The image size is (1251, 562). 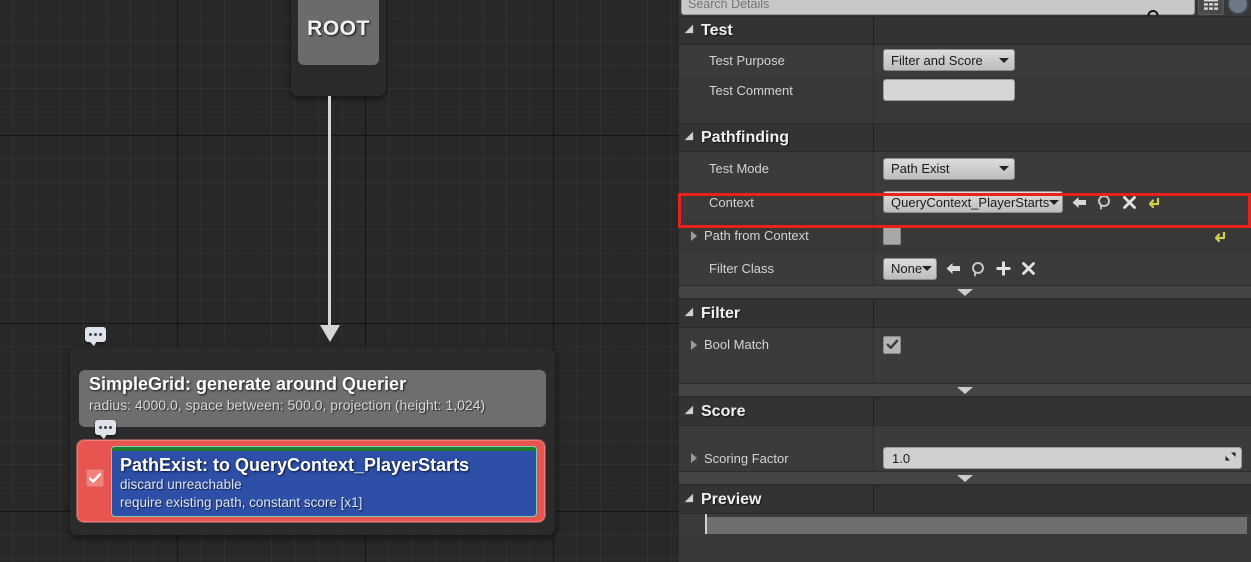 What do you see at coordinates (965, 524) in the screenshot?
I see `preview-content-bar` at bounding box center [965, 524].